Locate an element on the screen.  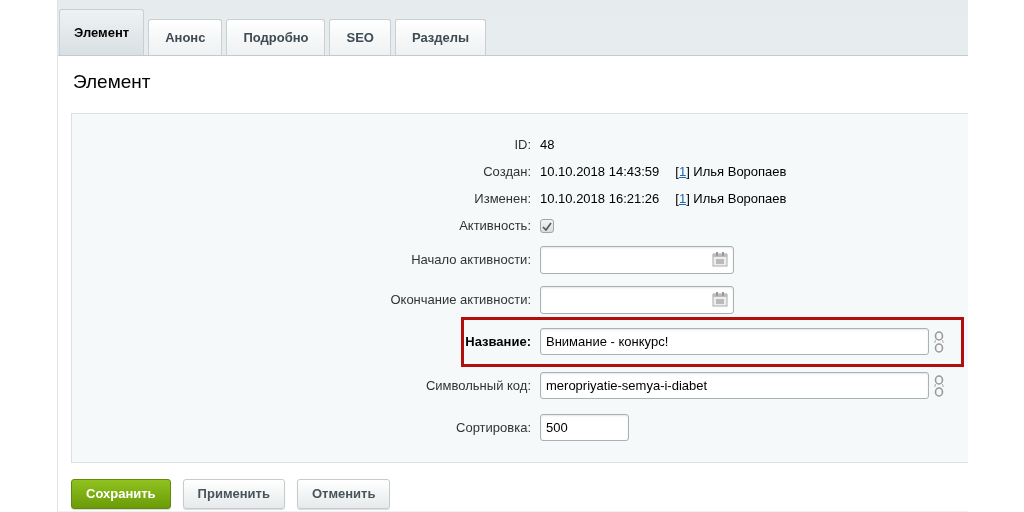
field-label: Изменен: is located at coordinates (502, 199).